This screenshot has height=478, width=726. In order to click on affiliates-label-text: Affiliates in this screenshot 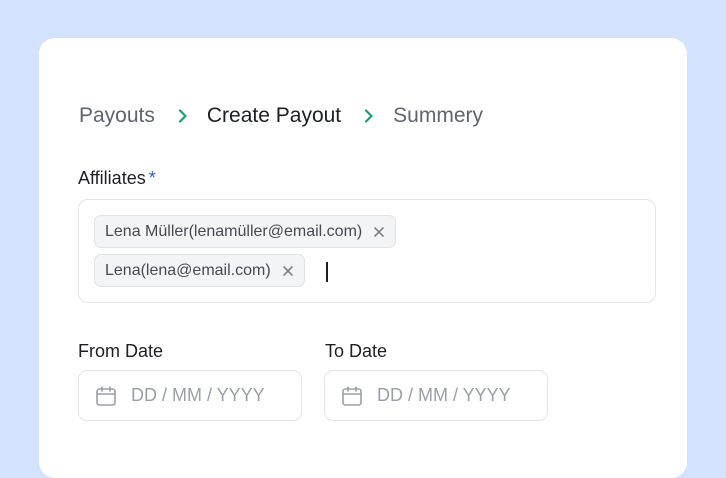, I will do `click(112, 178)`.